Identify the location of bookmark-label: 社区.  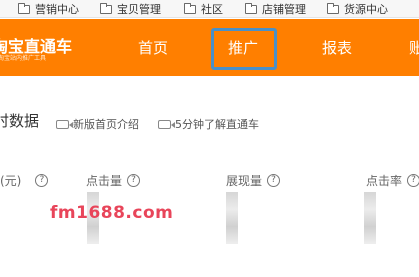
(212, 9).